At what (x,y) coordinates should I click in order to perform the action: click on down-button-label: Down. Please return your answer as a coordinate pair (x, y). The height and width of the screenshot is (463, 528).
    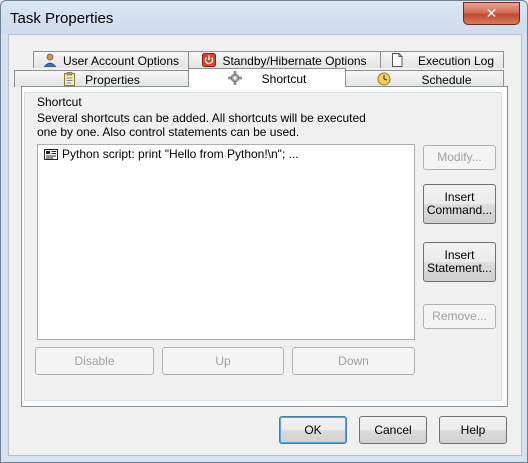
    Looking at the image, I should click on (353, 360).